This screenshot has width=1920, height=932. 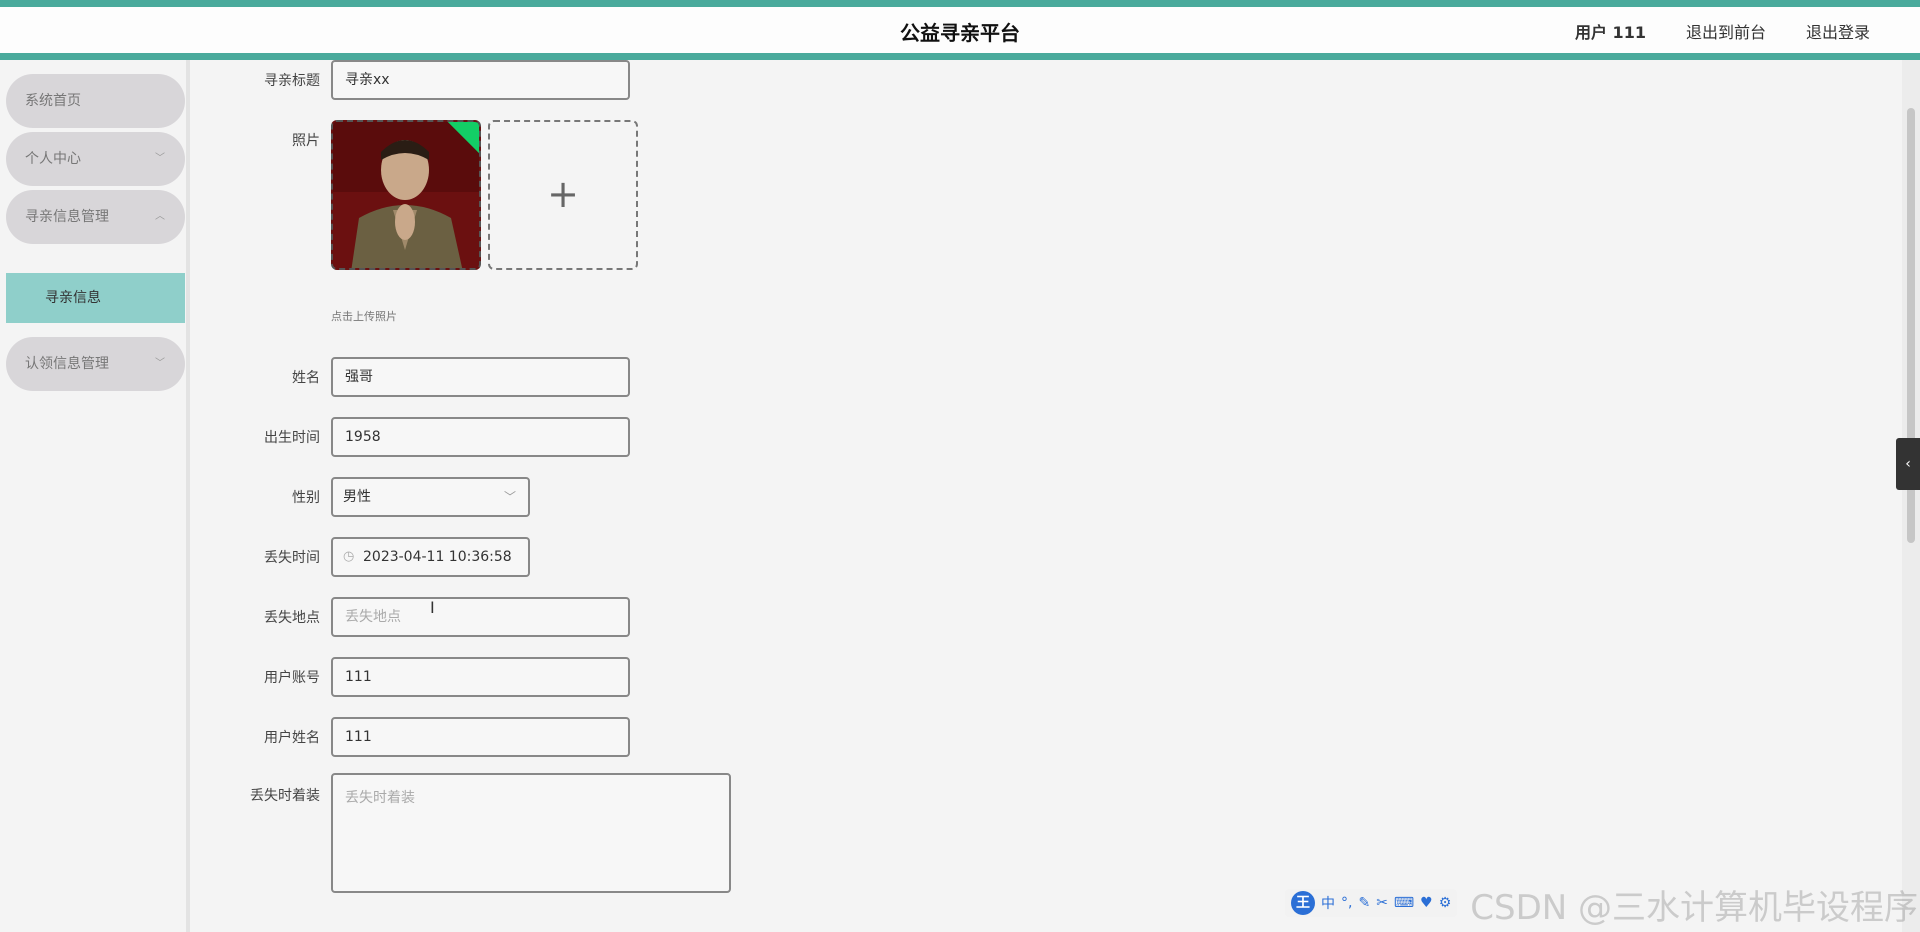 I want to click on clothes-label: 丢失时着装, so click(x=285, y=796).